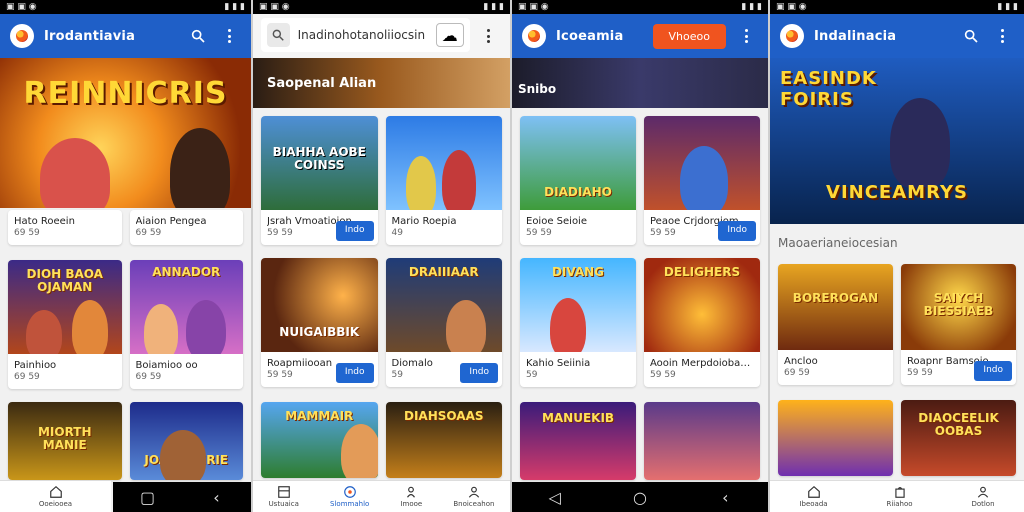  I want to click on game-card: Mario Roepia 49, so click(443, 180).